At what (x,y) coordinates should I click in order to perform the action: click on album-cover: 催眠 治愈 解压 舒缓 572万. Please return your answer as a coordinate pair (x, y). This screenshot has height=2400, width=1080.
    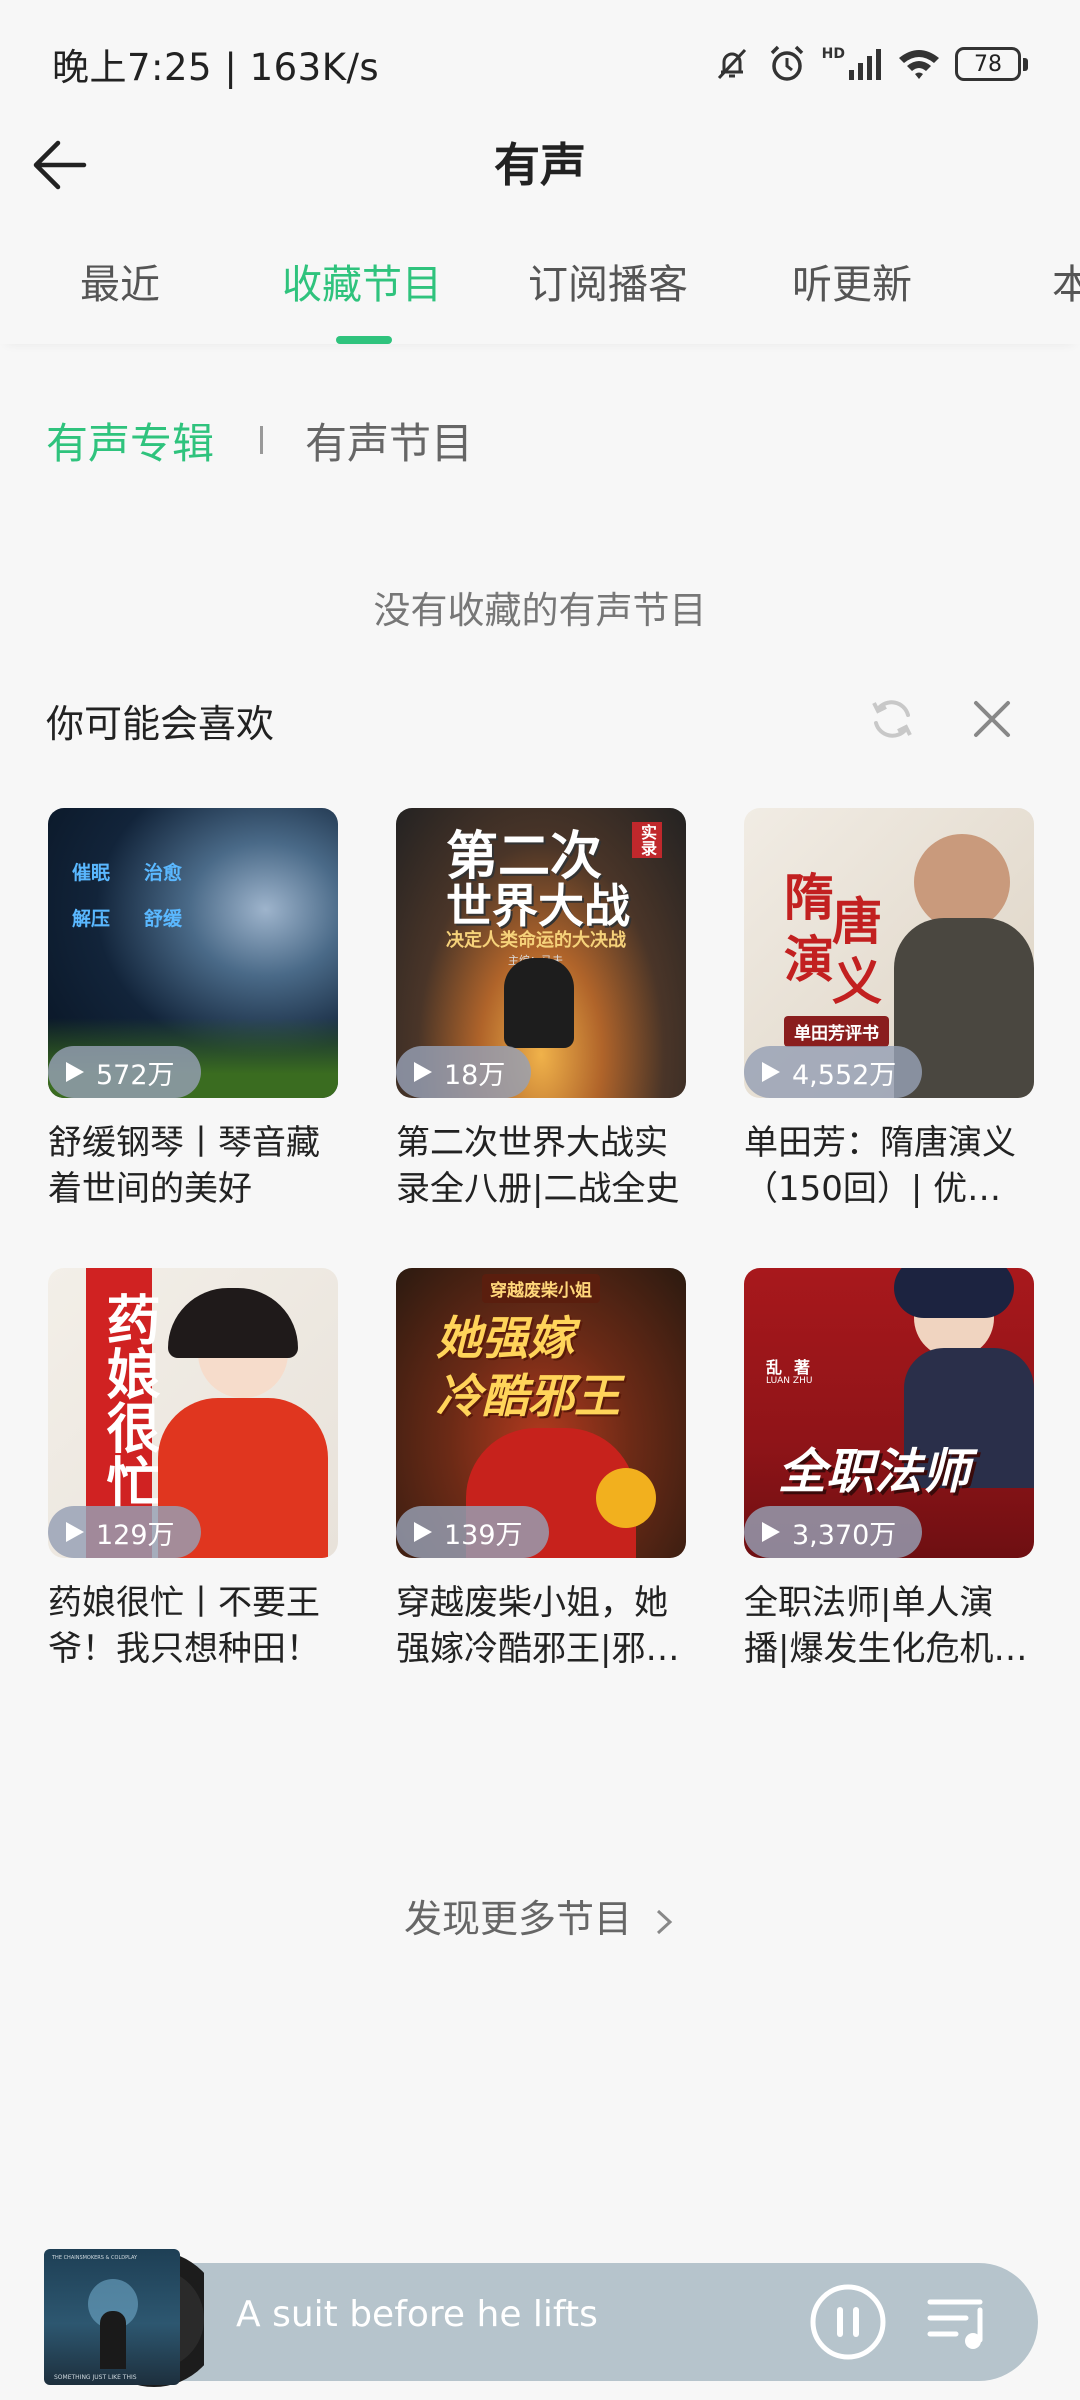
    Looking at the image, I should click on (193, 953).